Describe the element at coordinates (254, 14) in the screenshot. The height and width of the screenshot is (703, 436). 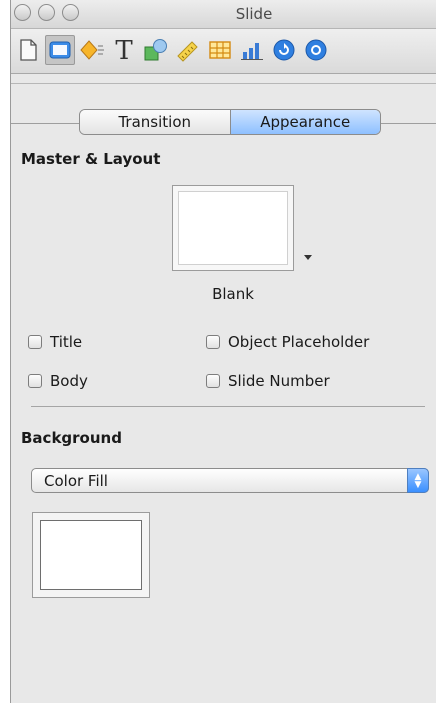
I see `window-title: Slide` at that location.